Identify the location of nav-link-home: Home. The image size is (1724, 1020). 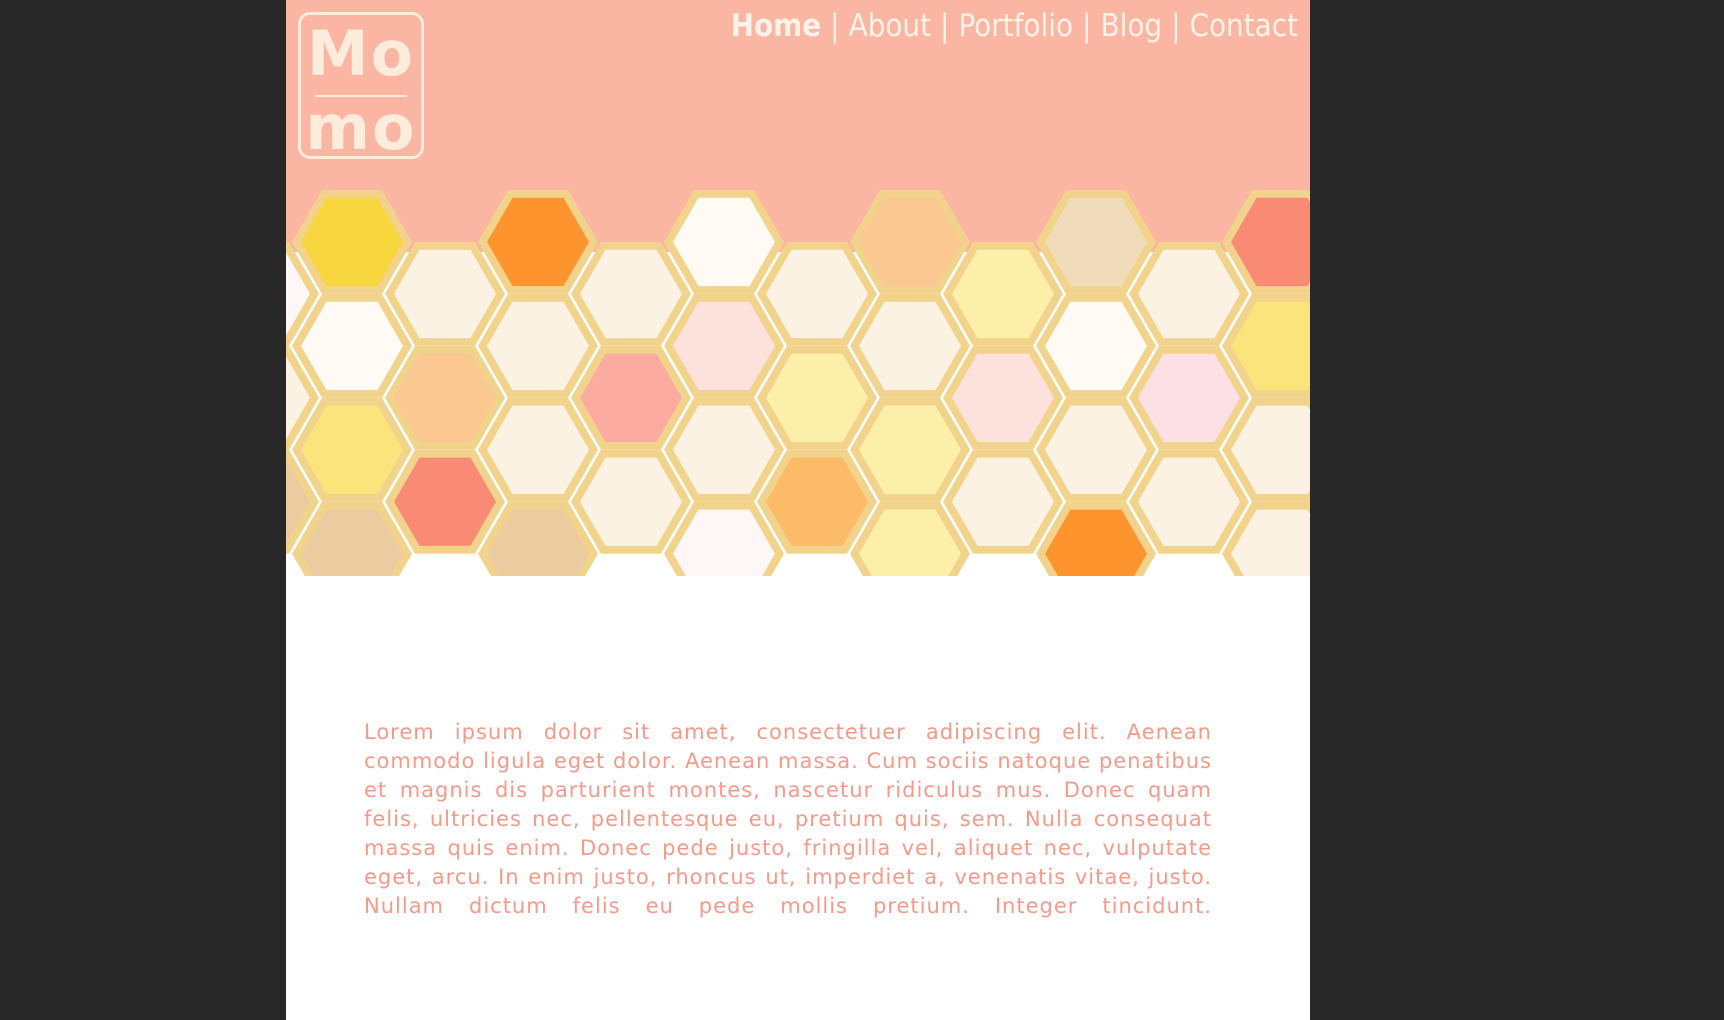
(776, 26).